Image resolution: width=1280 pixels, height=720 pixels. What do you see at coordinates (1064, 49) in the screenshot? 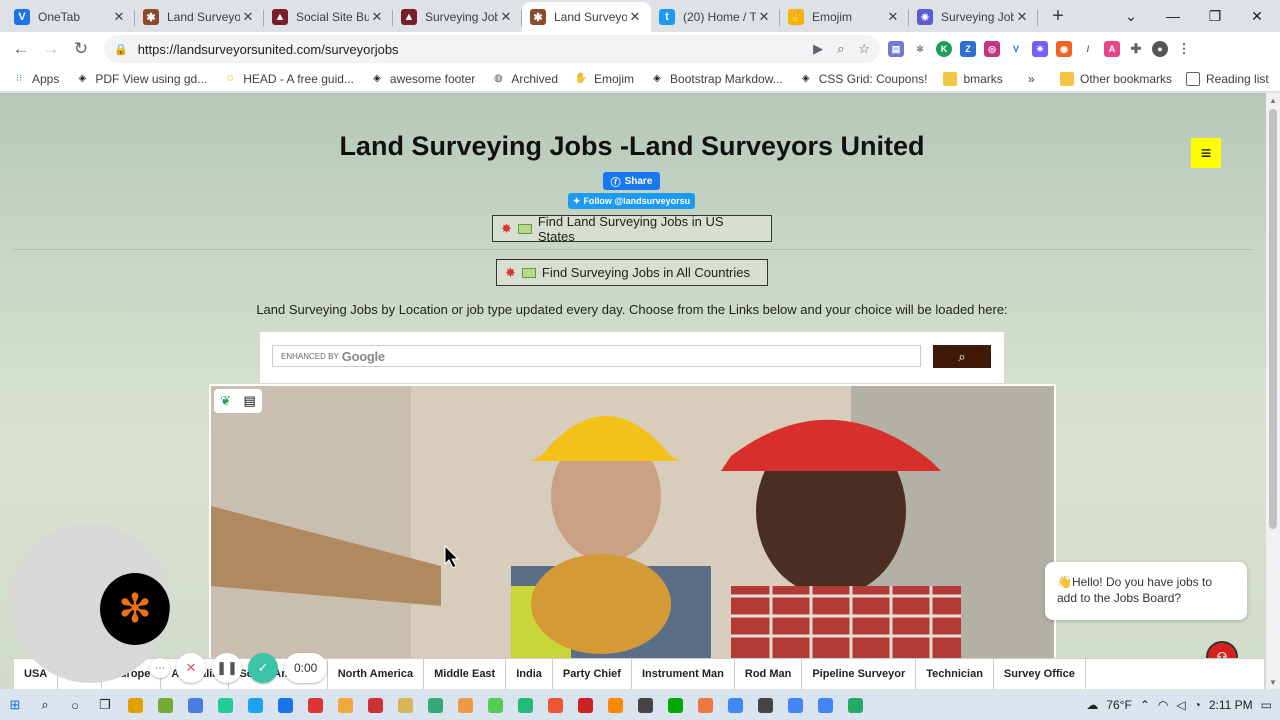
I see `extension-rss-icon: ◉` at bounding box center [1064, 49].